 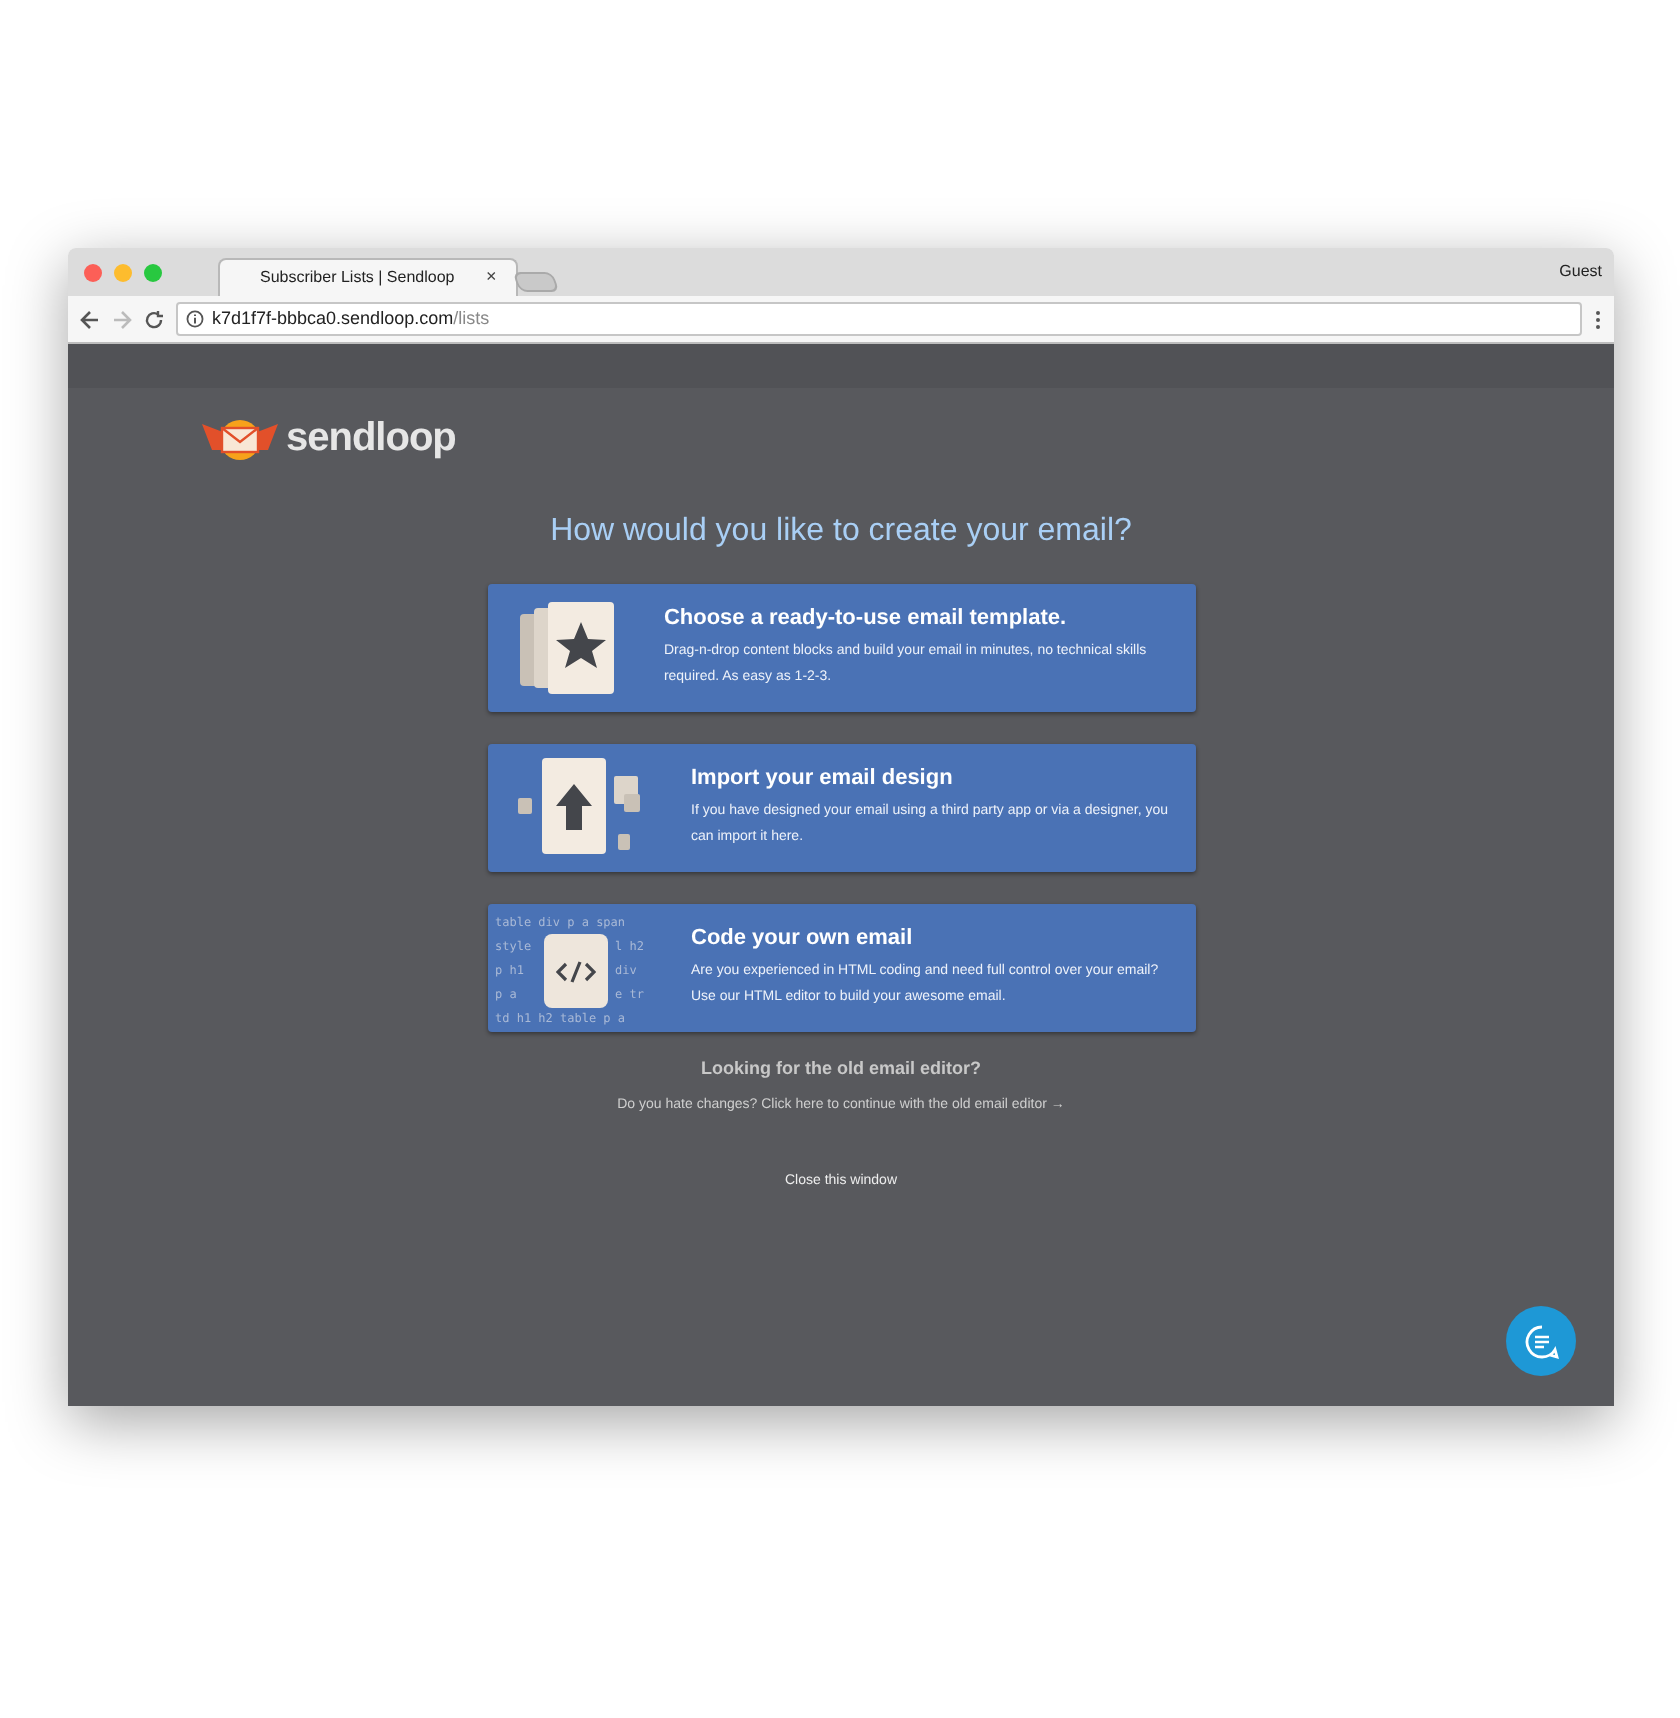 I want to click on address-bar: k7d1f7f-bbbca0.sendloop.com/lists, so click(x=879, y=319).